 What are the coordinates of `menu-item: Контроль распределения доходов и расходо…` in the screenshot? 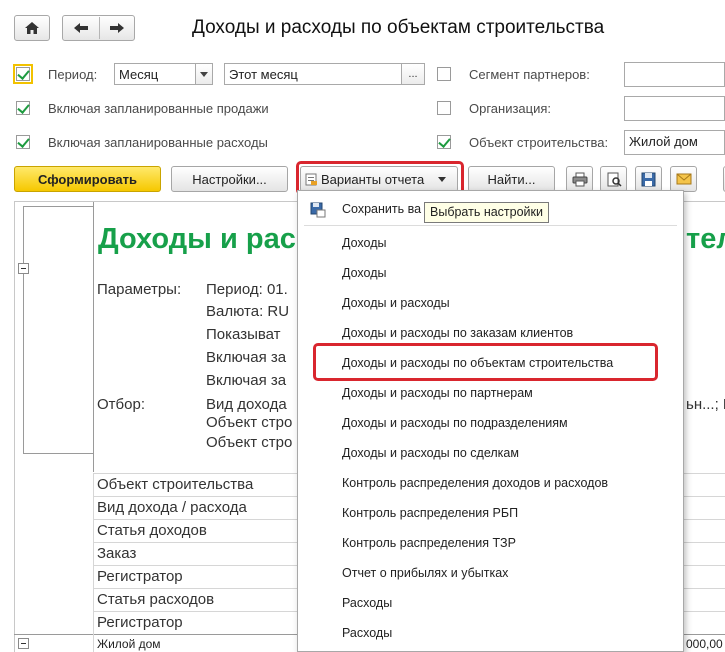 It's located at (475, 483).